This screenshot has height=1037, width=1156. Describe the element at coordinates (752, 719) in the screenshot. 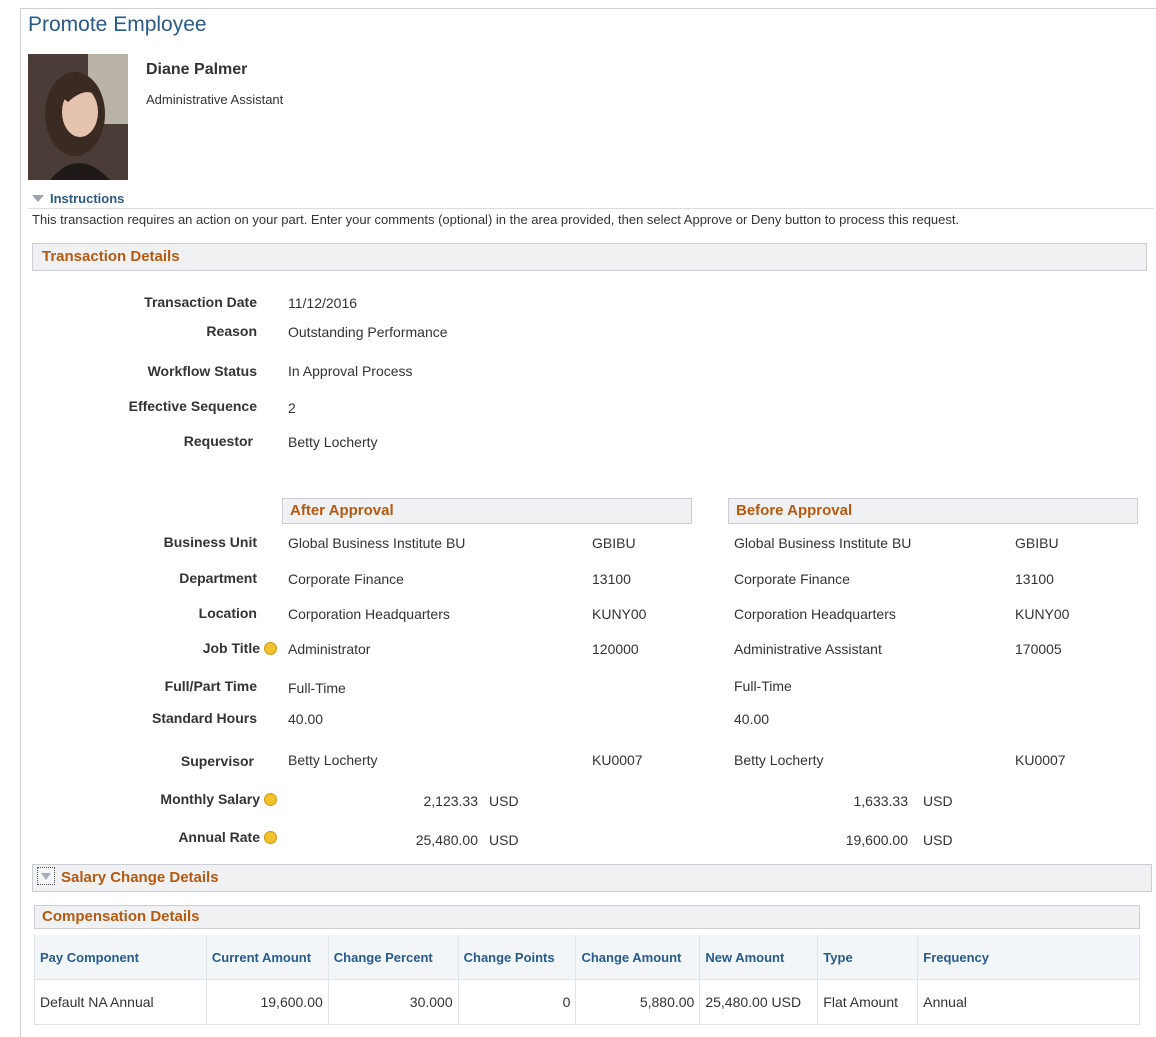

I see `standard-hours-before: 40.00` at that location.